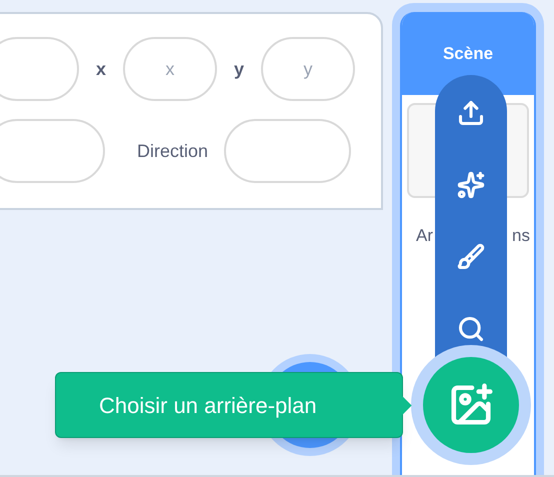 The image size is (554, 477). Describe the element at coordinates (471, 113) in the screenshot. I see `upload-icon` at that location.